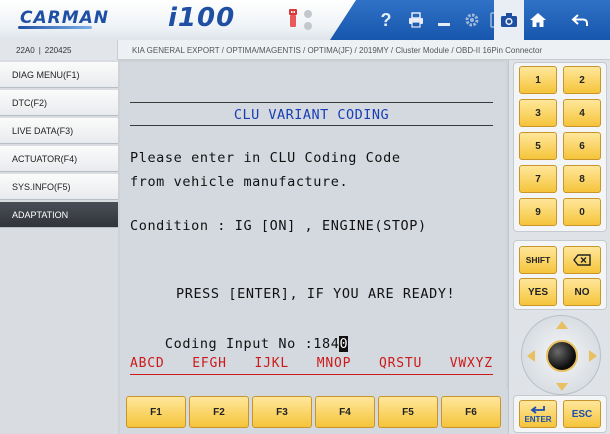  I want to click on arrow-down-icon, so click(562, 387).